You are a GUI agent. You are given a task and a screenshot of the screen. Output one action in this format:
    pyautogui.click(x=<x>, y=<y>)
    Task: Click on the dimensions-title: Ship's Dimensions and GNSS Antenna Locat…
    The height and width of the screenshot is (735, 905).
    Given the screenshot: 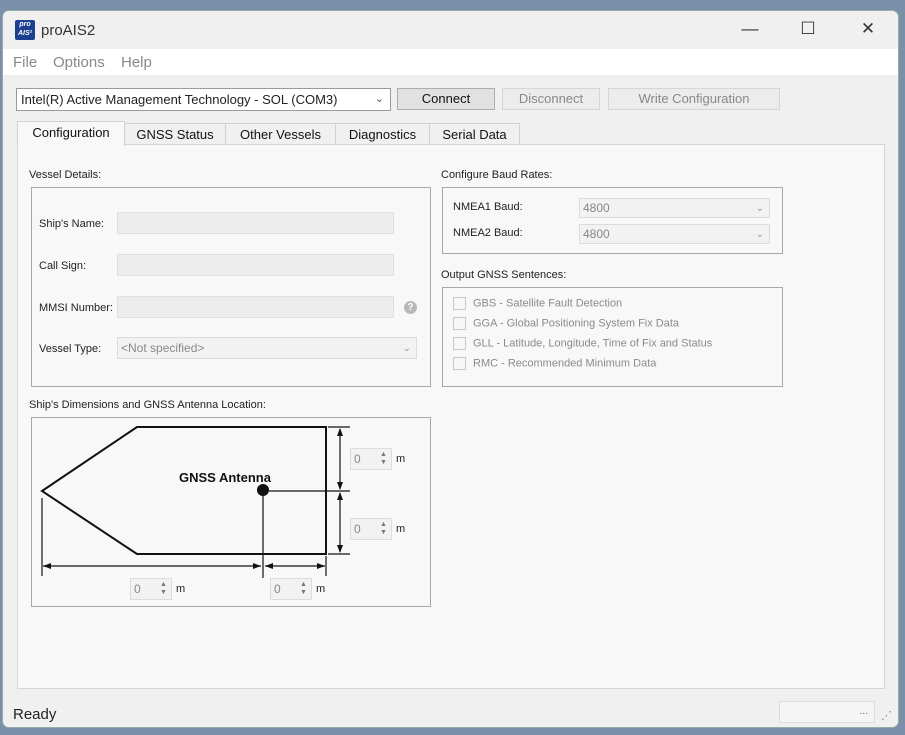 What is the action you would take?
    pyautogui.click(x=147, y=405)
    